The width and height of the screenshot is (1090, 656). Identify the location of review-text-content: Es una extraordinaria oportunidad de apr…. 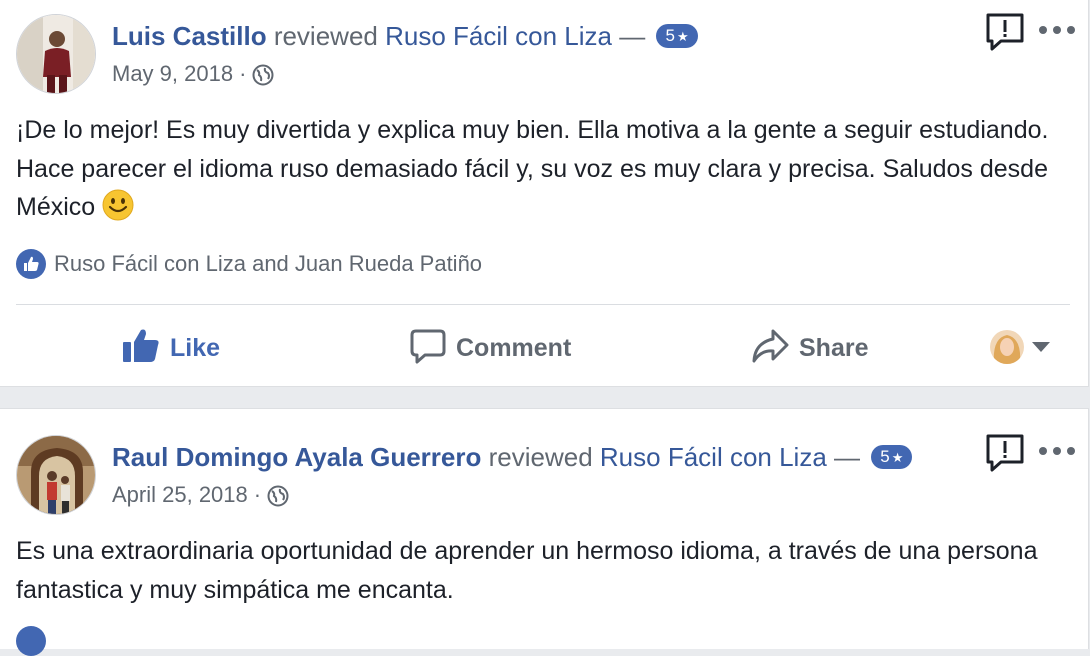
(527, 570).